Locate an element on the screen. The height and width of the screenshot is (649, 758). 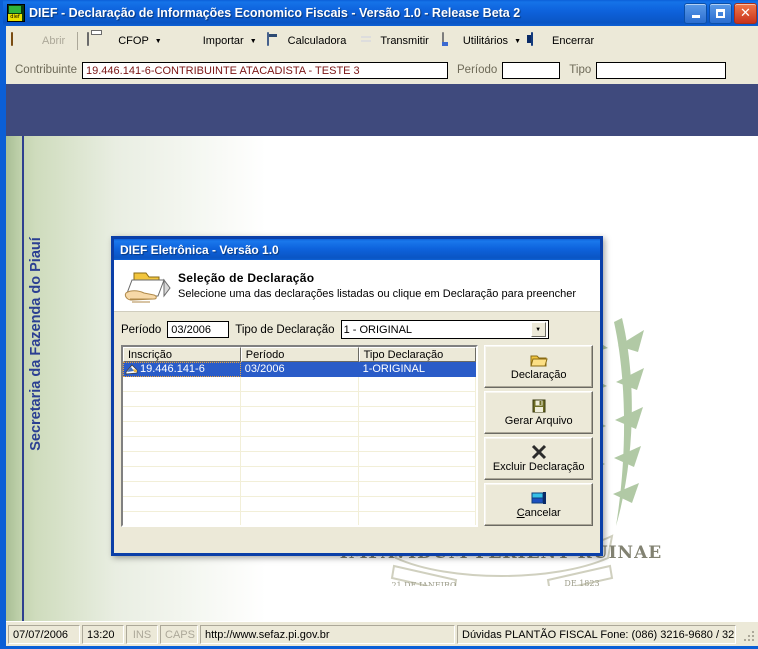
toolbar-button-print is located at coordinates (96, 41).